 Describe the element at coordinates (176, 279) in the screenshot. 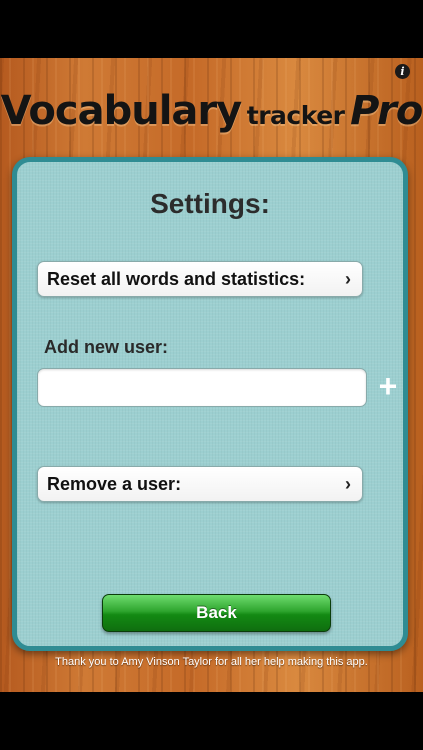

I see `reset-all-label: Reset all words and statistics:` at that location.